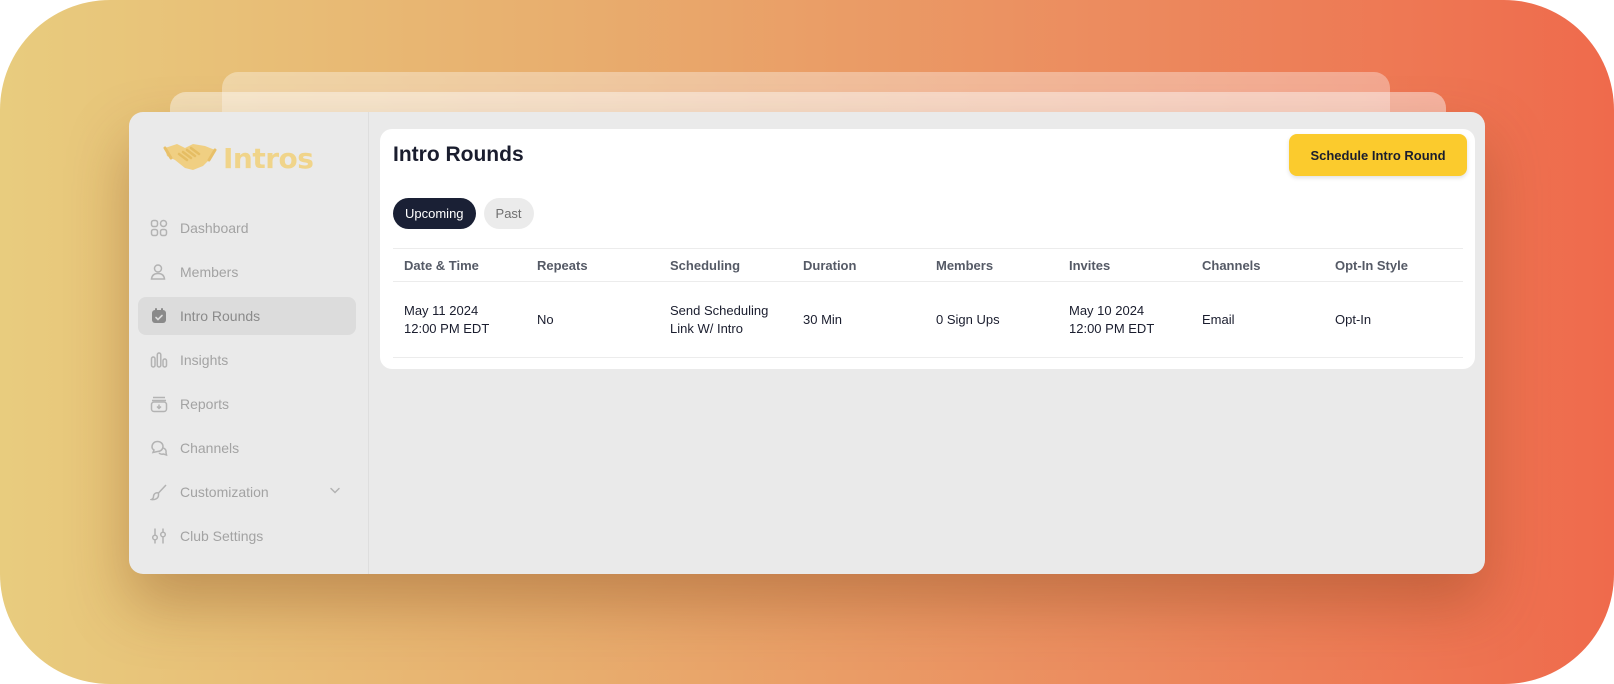 The image size is (1614, 684). What do you see at coordinates (159, 492) in the screenshot?
I see `brush-icon` at bounding box center [159, 492].